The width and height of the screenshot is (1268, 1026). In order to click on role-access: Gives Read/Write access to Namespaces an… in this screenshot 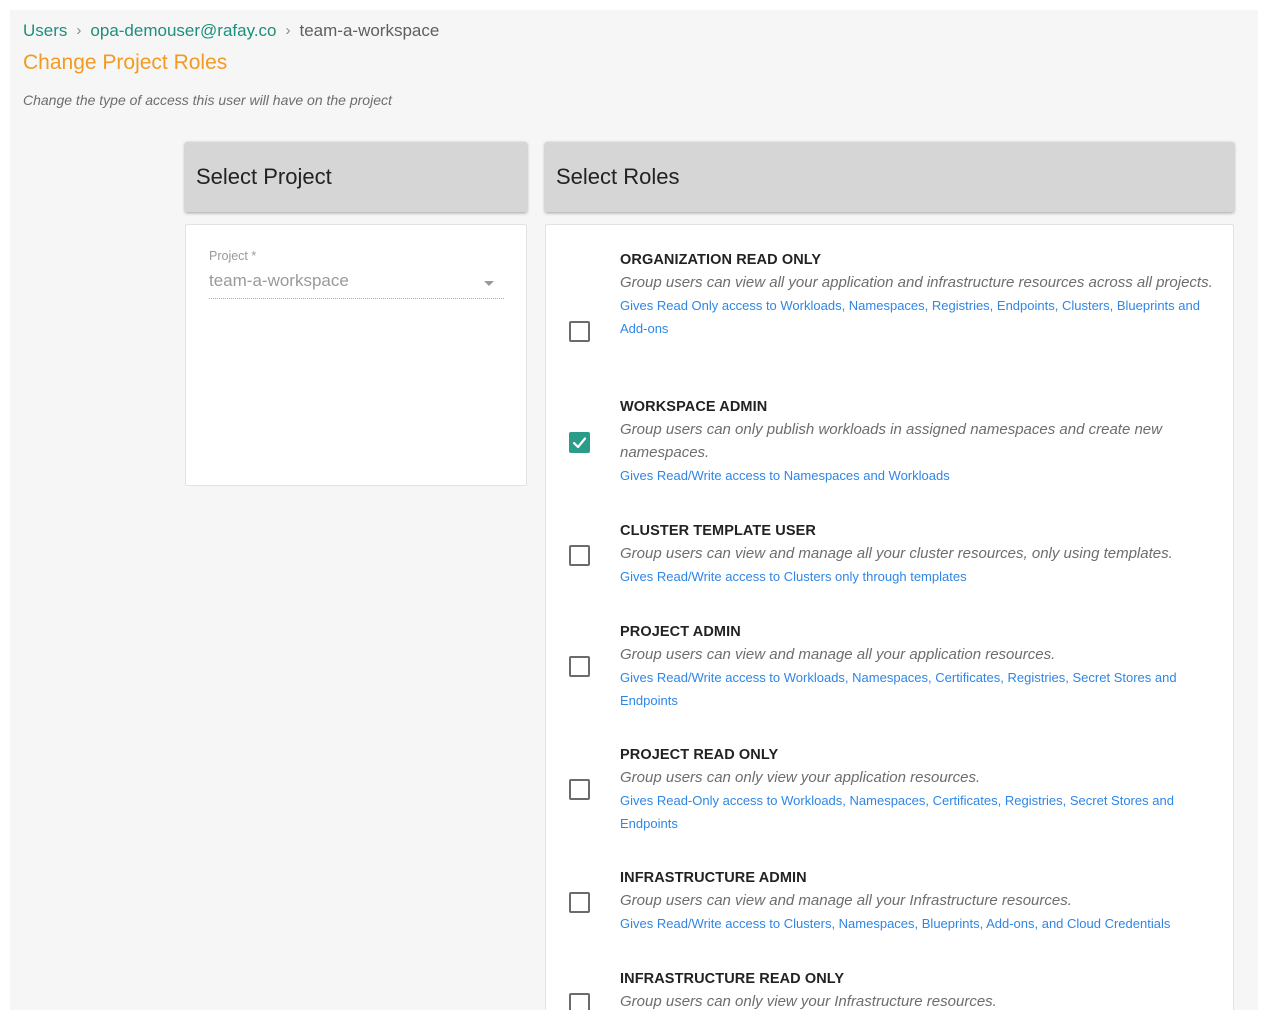, I will do `click(785, 475)`.